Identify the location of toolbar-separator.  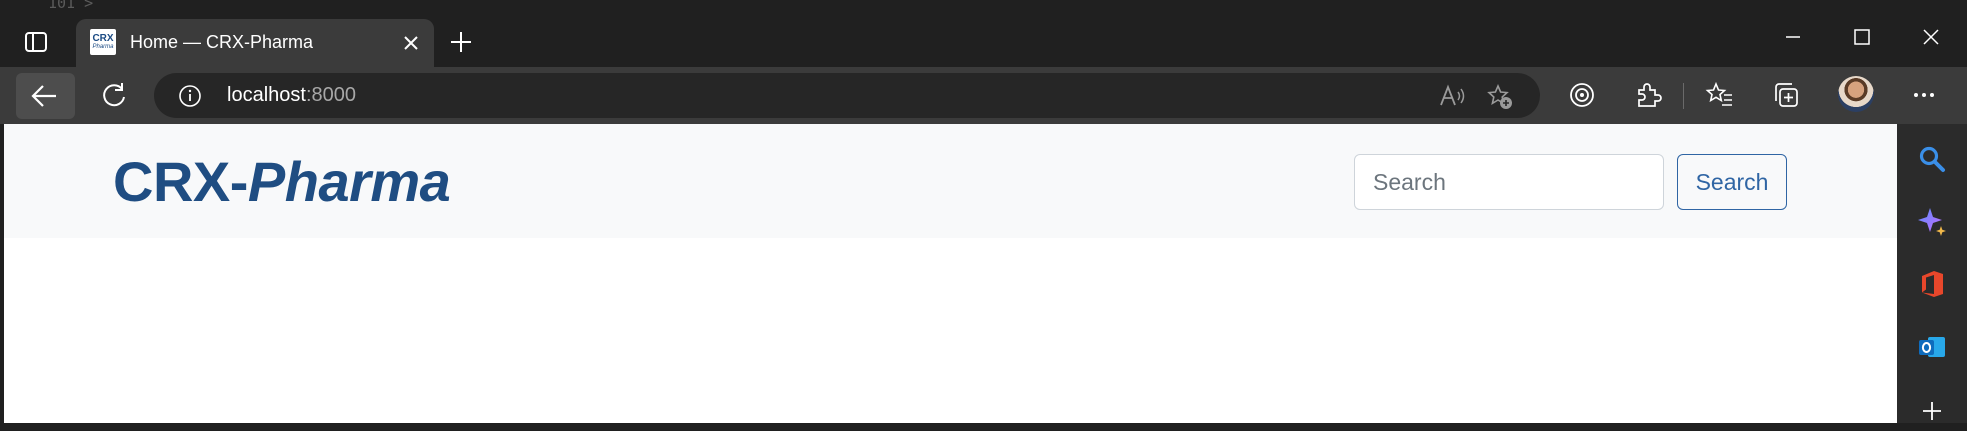
(1683, 96).